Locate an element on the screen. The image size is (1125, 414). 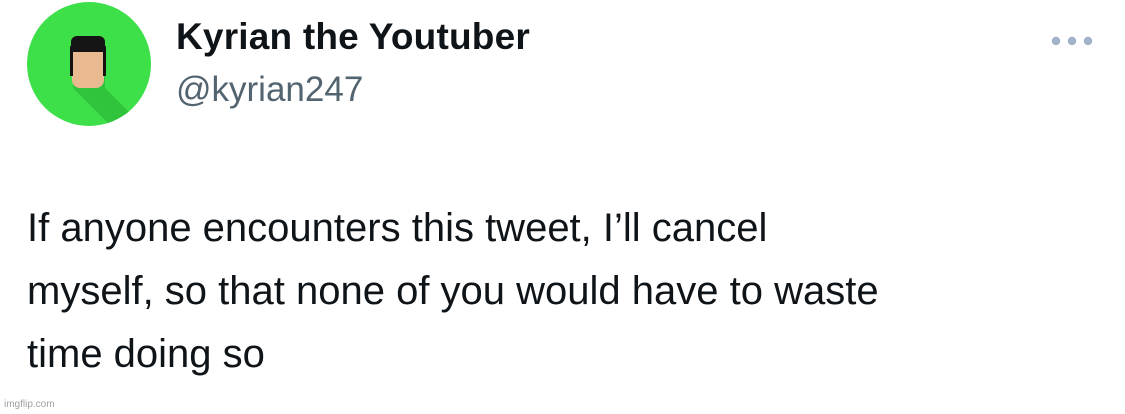
avatar is located at coordinates (89, 64).